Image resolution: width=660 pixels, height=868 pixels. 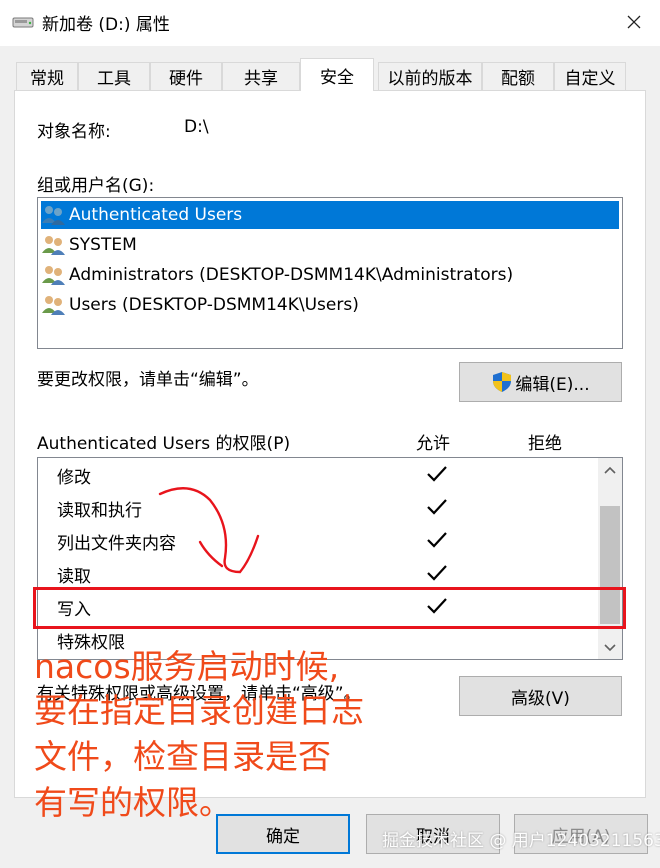 What do you see at coordinates (156, 215) in the screenshot?
I see `user-name: Authenticated Users` at bounding box center [156, 215].